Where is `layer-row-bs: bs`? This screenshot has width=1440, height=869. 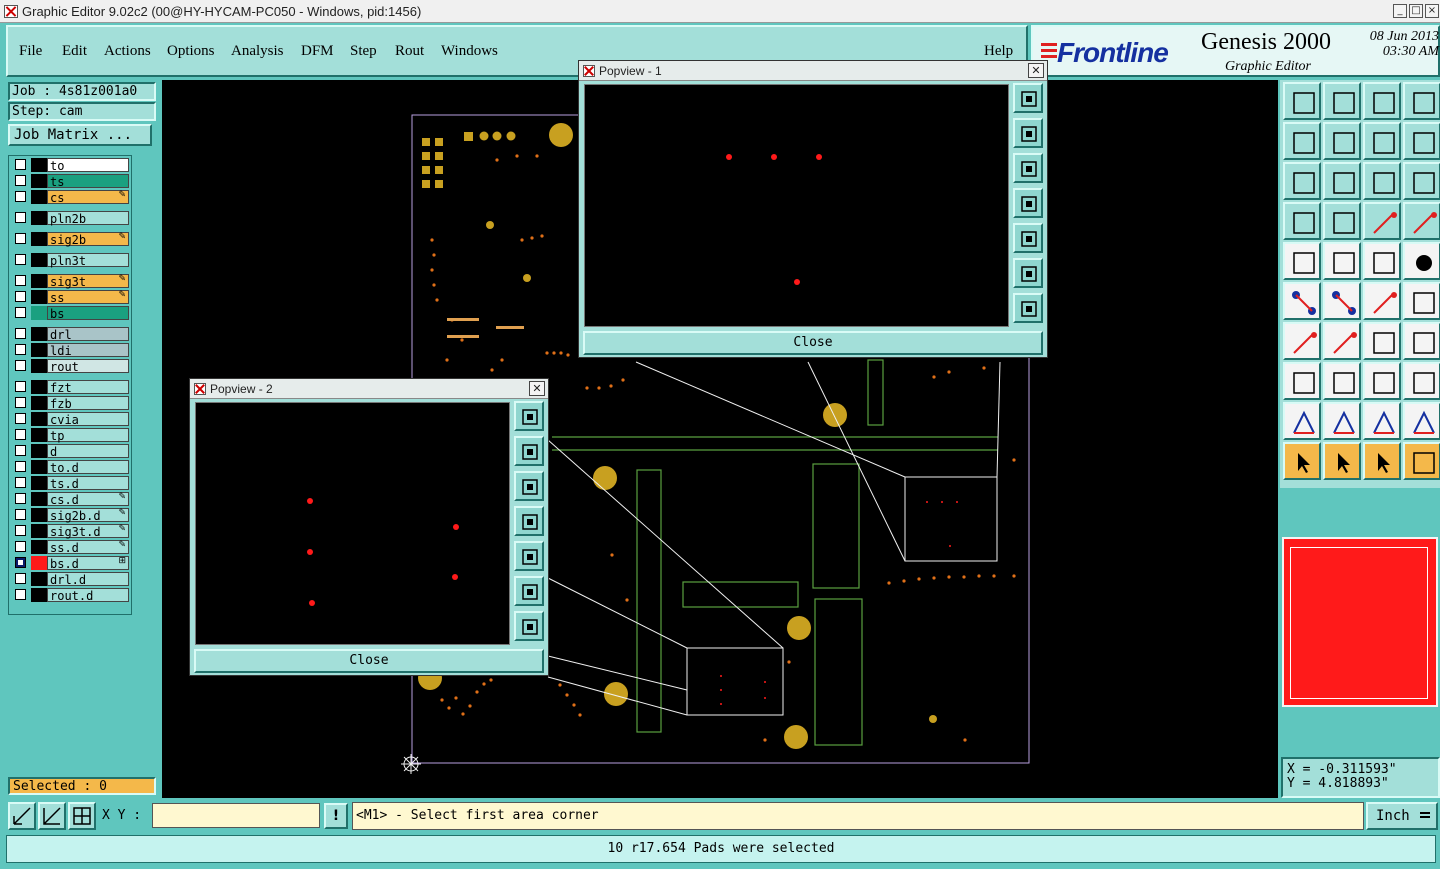 layer-row-bs: bs is located at coordinates (70, 313).